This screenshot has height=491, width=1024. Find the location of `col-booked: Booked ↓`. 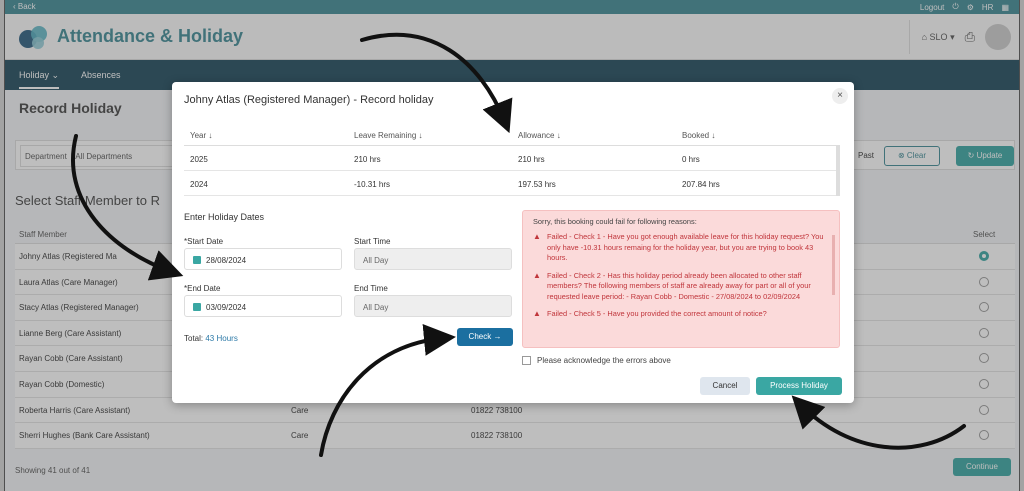

col-booked: Booked ↓ is located at coordinates (698, 135).